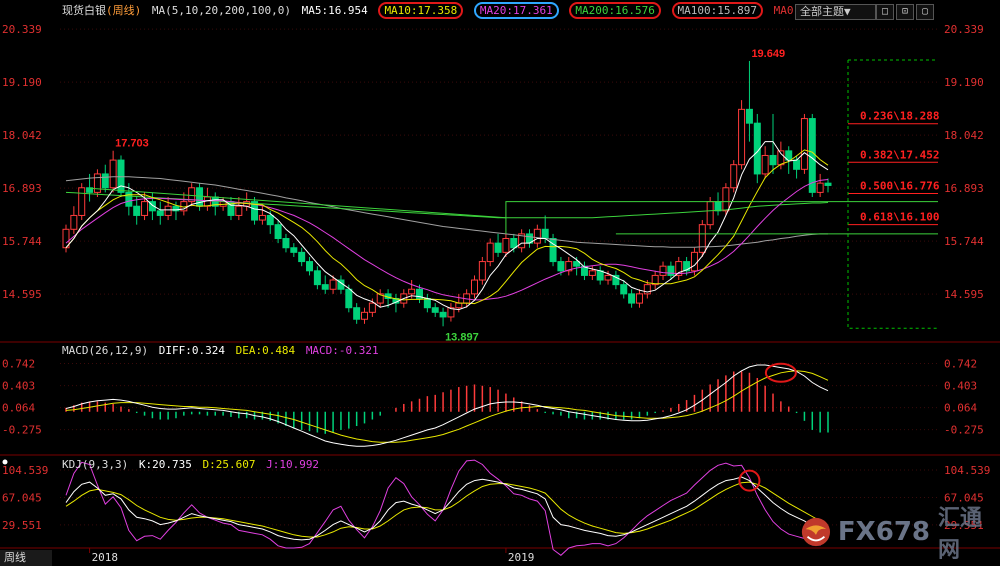 The width and height of the screenshot is (1000, 566). Describe the element at coordinates (899, 154) in the screenshot. I see `fib-level-label: 0.382\17.452` at that location.